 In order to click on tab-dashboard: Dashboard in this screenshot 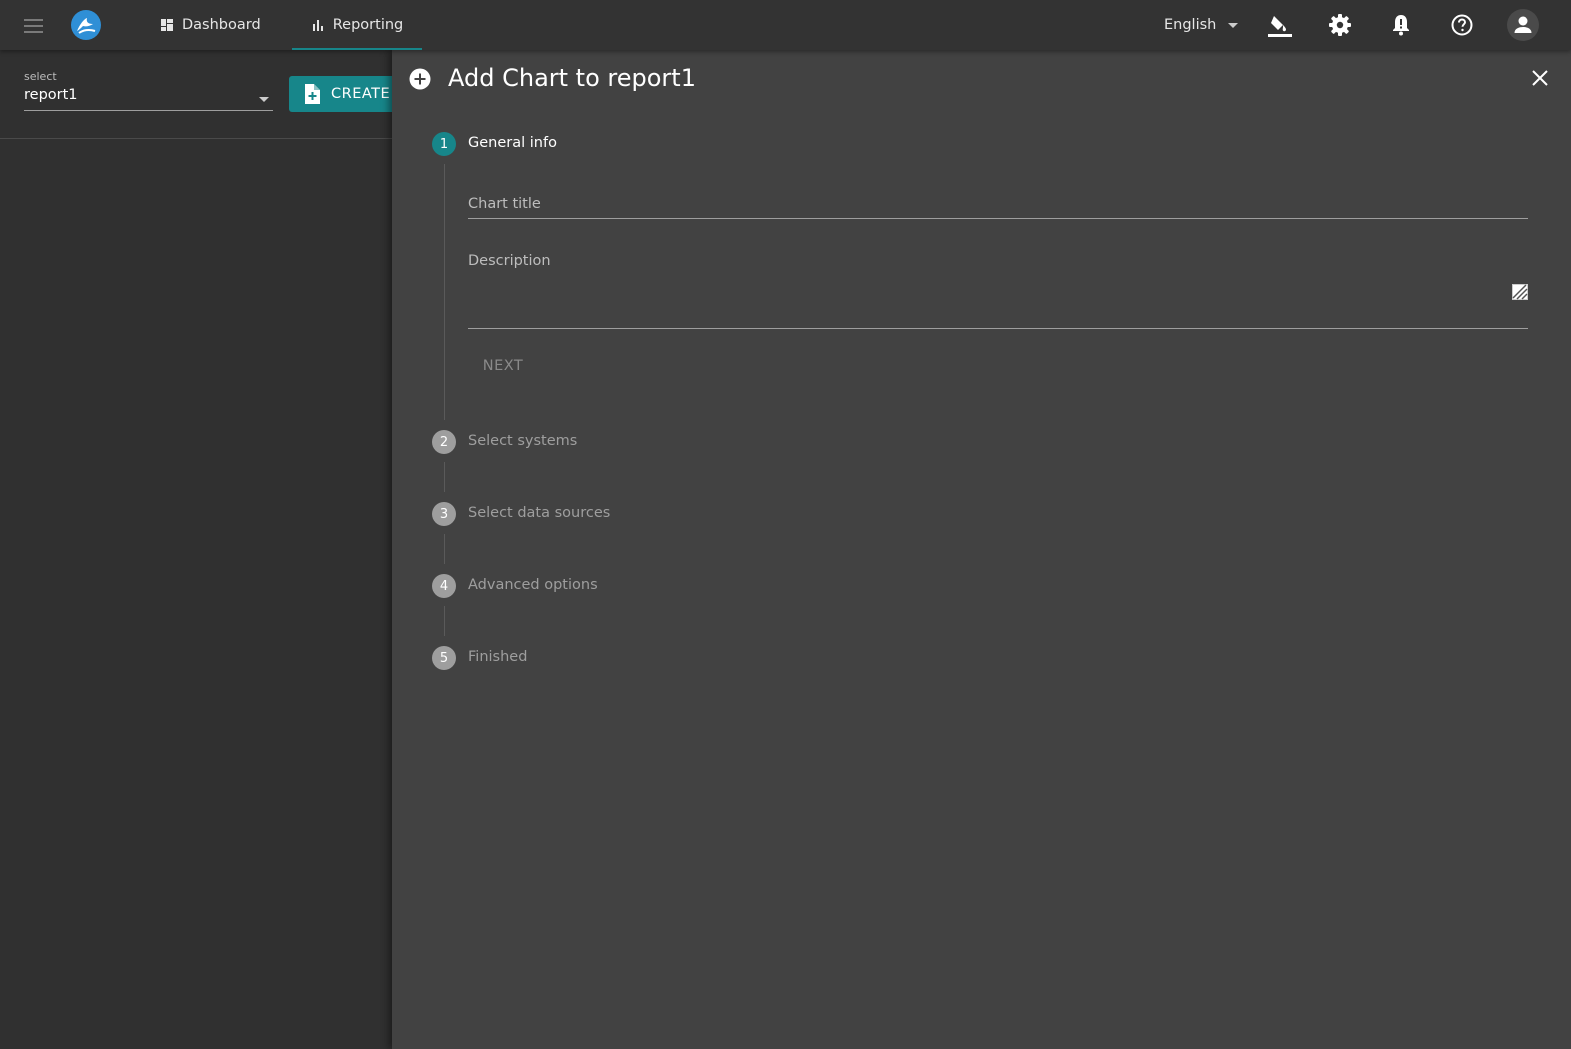, I will do `click(210, 25)`.